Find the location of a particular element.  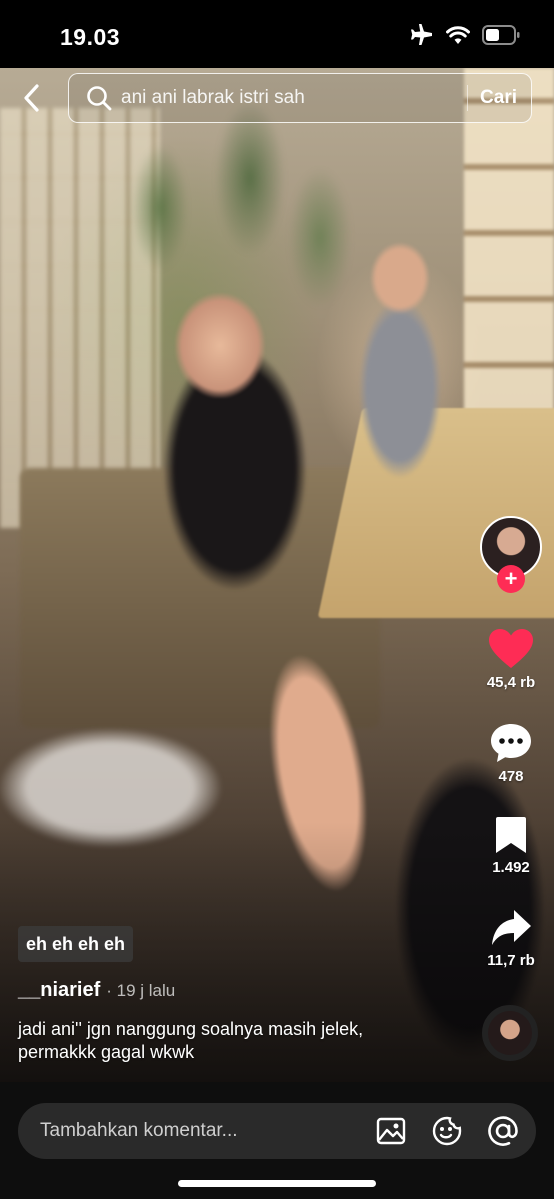

author-username: __niarief is located at coordinates (59, 990).